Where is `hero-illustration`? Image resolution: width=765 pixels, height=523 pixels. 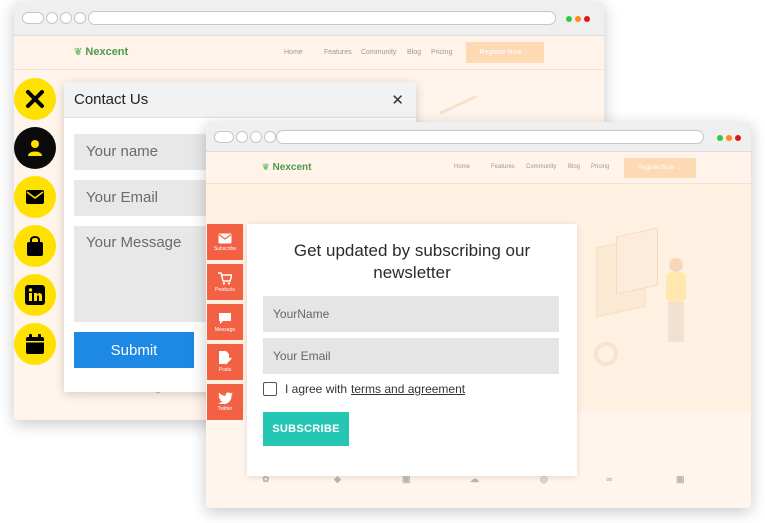 hero-illustration is located at coordinates (656, 297).